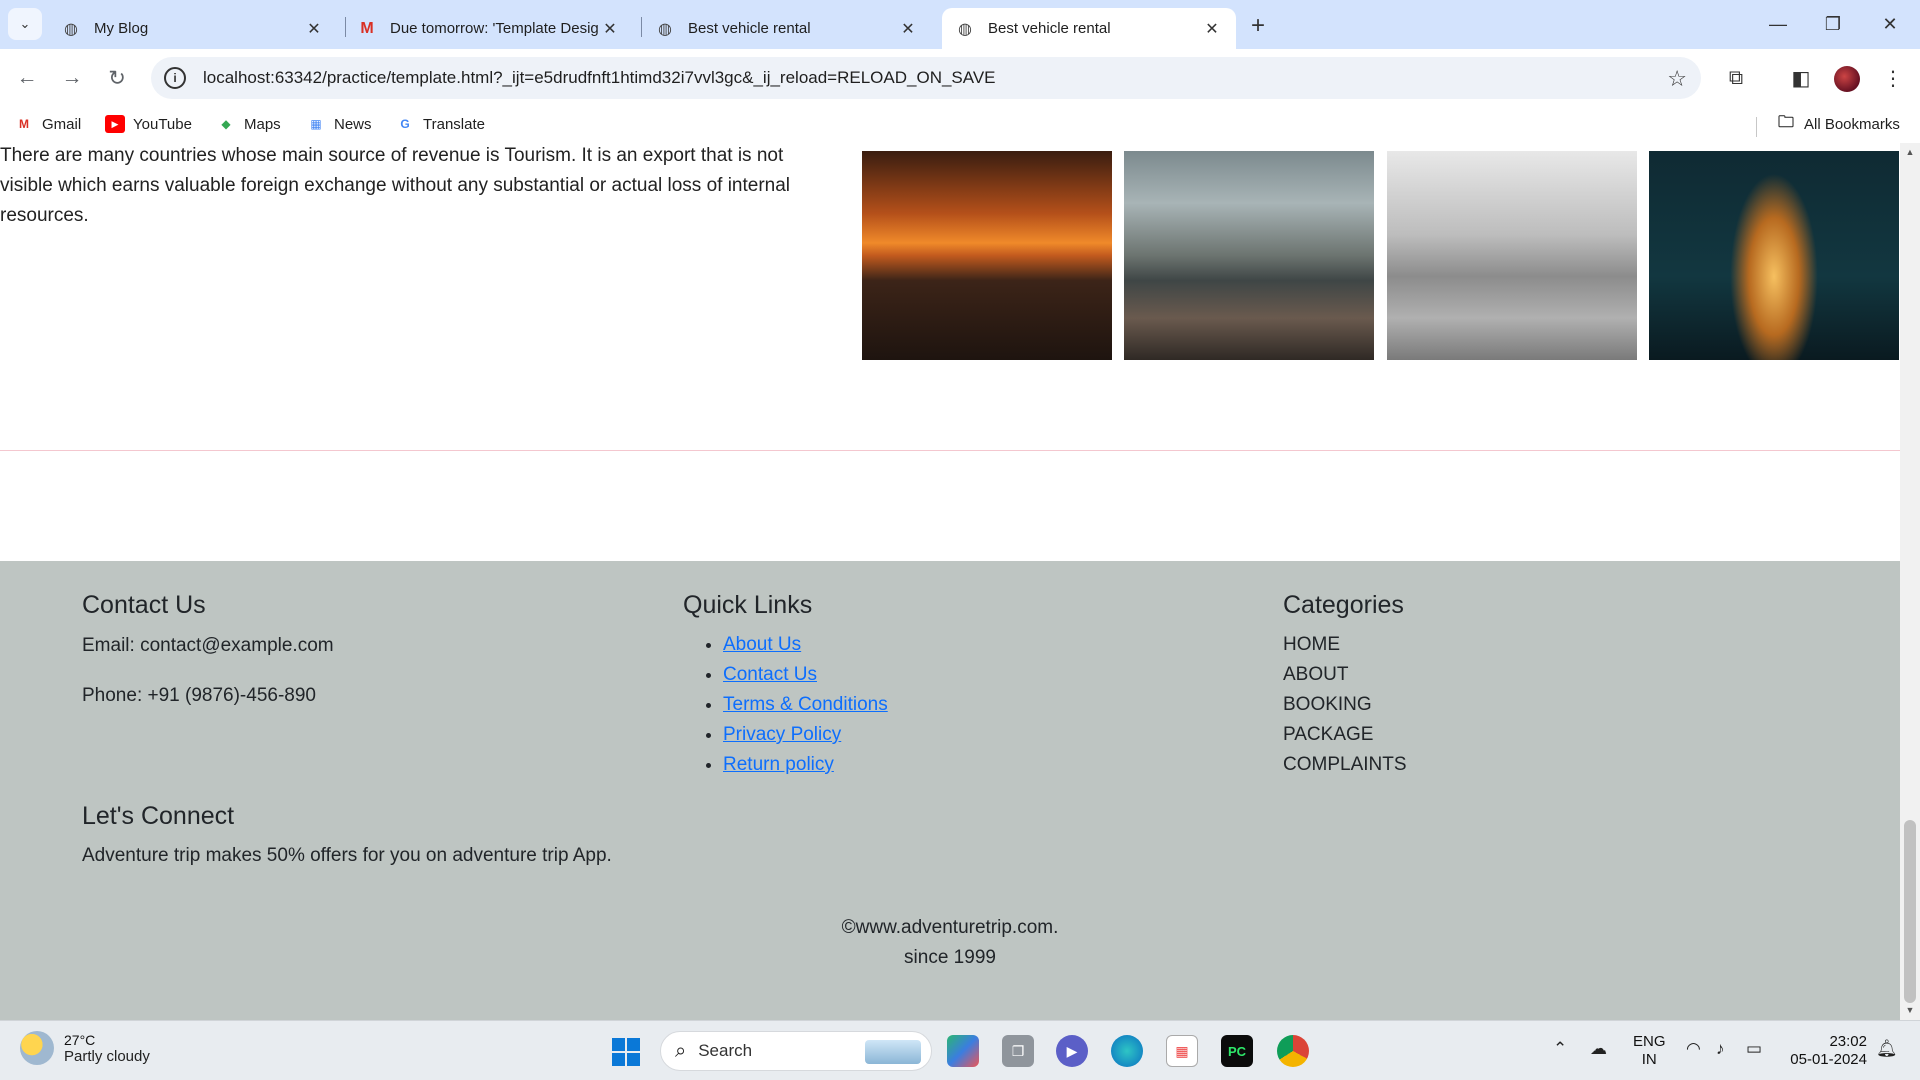  I want to click on close-window-button: ✕, so click(1890, 24).